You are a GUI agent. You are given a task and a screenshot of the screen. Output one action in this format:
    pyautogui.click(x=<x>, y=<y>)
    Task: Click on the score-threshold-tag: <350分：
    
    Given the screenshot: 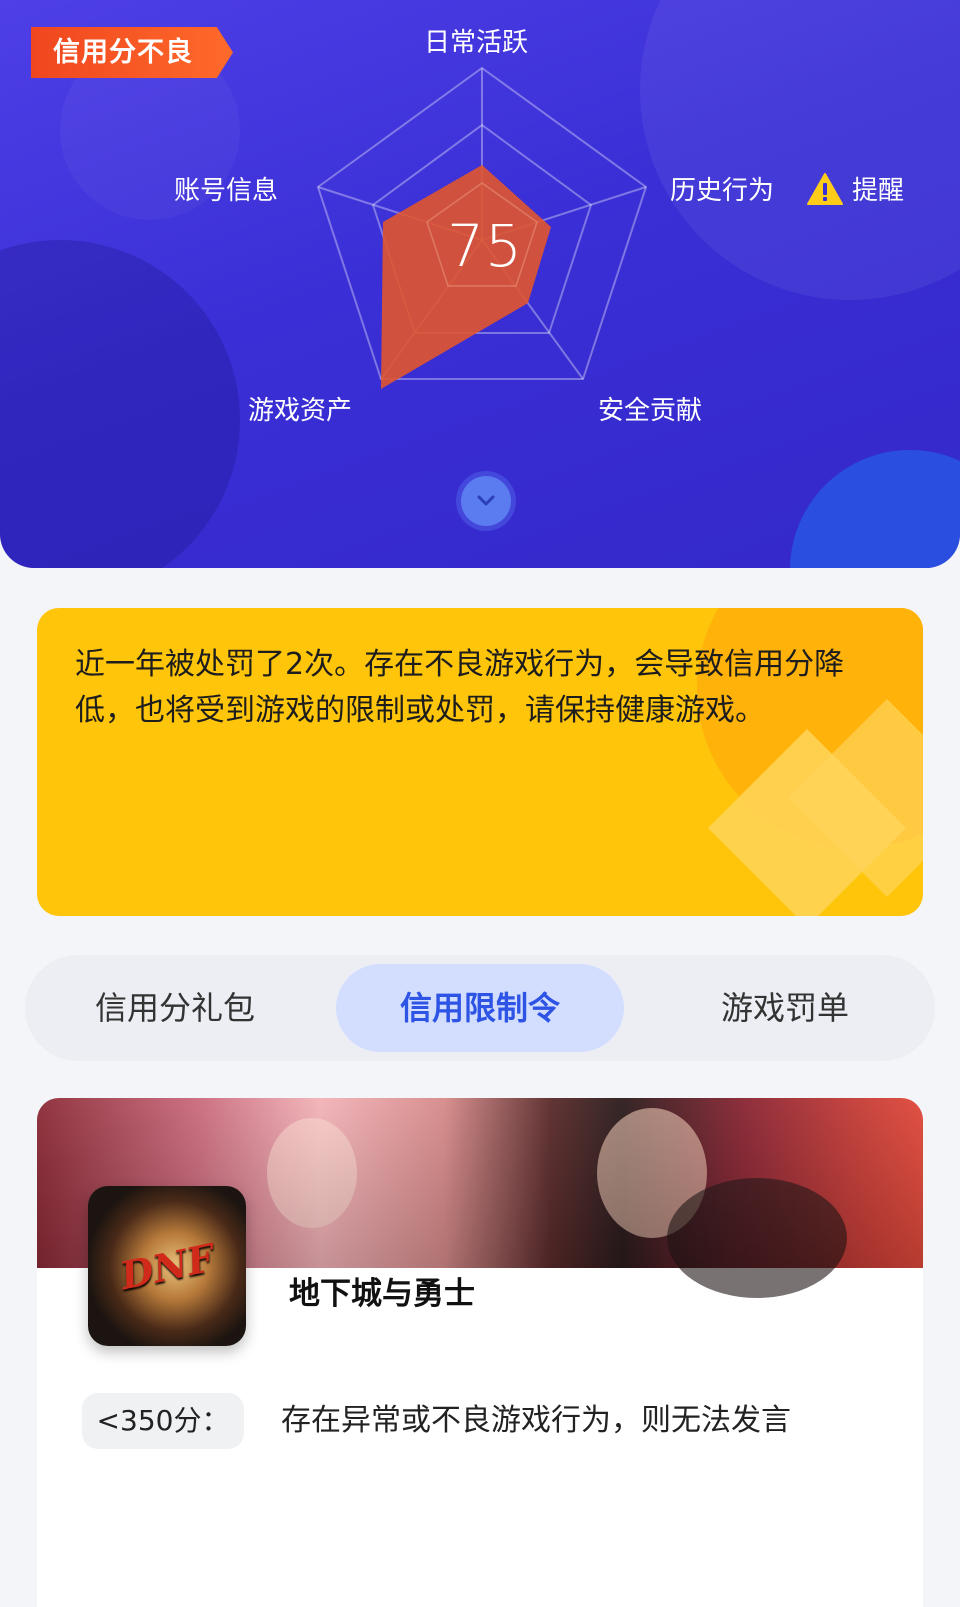 What is the action you would take?
    pyautogui.click(x=163, y=1421)
    